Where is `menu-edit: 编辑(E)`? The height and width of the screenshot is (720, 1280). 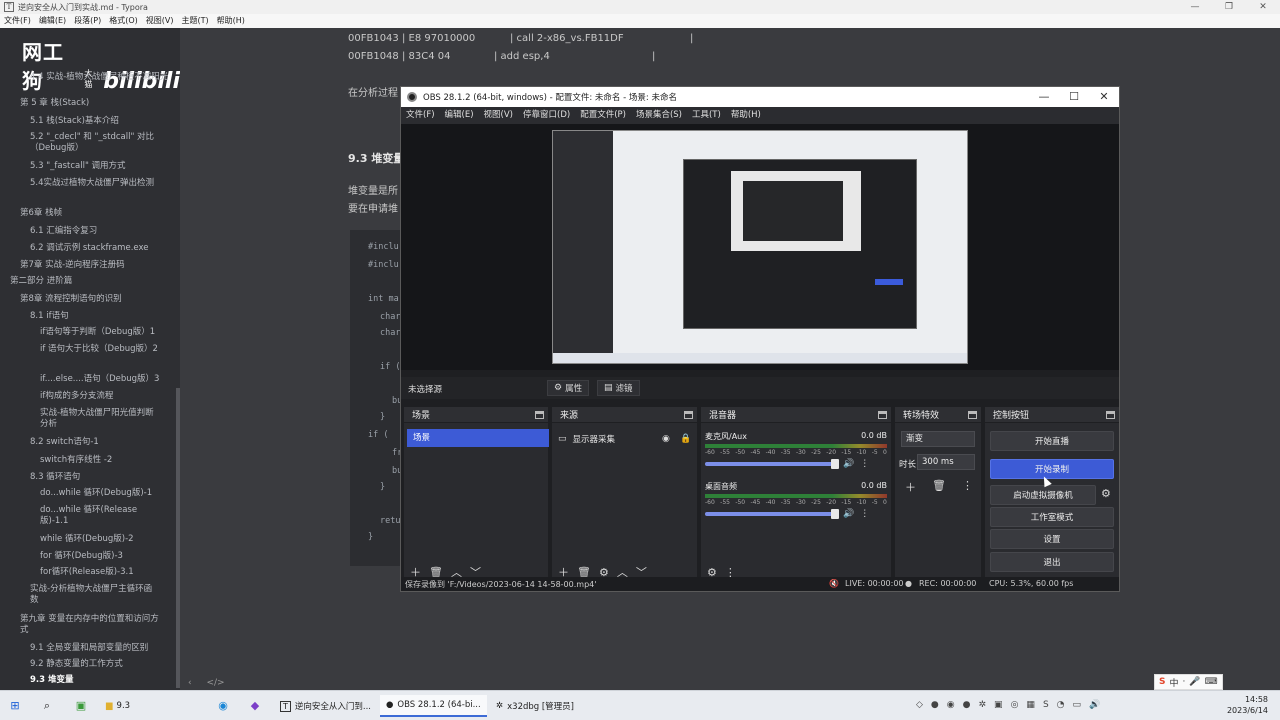 menu-edit: 编辑(E) is located at coordinates (52, 21).